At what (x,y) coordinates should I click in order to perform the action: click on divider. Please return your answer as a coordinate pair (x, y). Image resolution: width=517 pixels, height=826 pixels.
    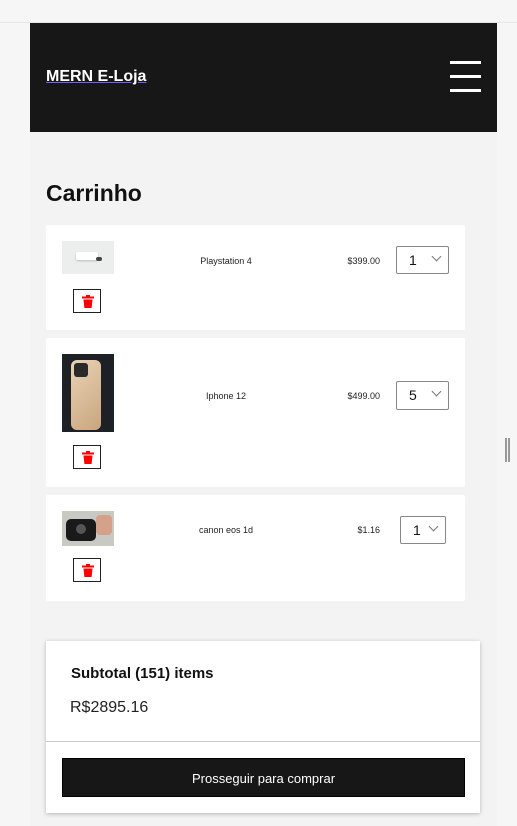
    Looking at the image, I should click on (263, 741).